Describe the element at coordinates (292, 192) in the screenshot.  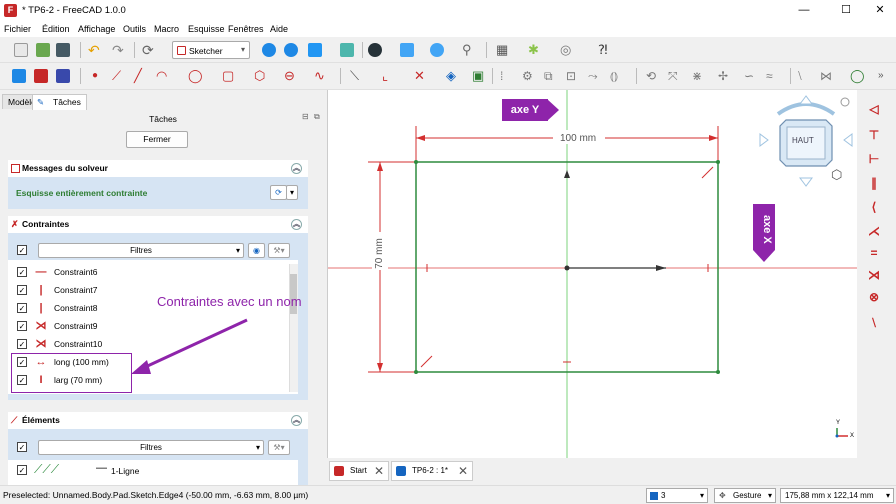
I see `chevron-down-icon: ▾` at that location.